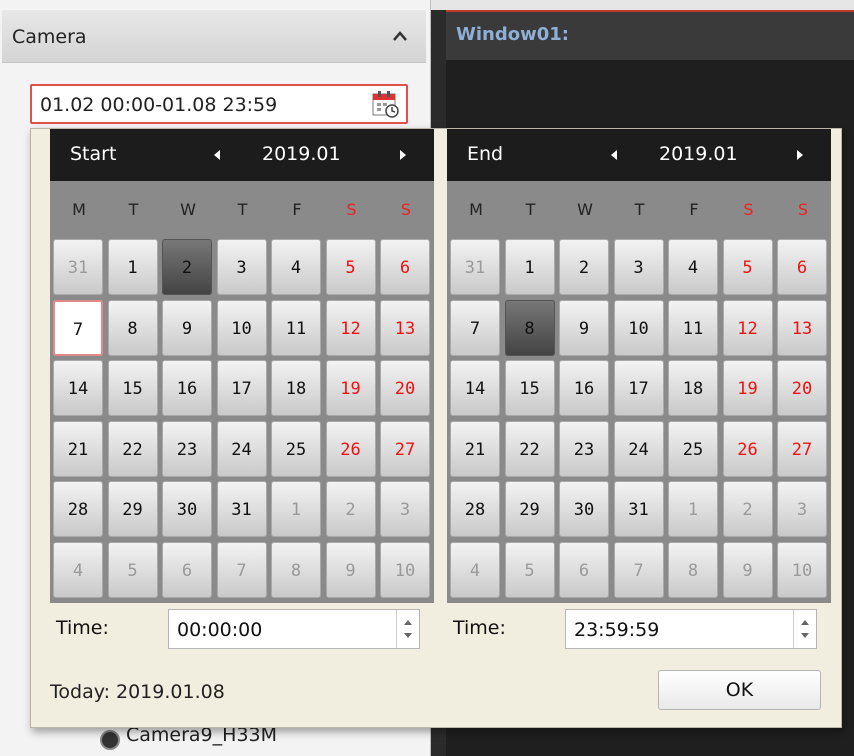 This screenshot has width=854, height=756. Describe the element at coordinates (132, 509) in the screenshot. I see `start-day-cell: 29` at that location.